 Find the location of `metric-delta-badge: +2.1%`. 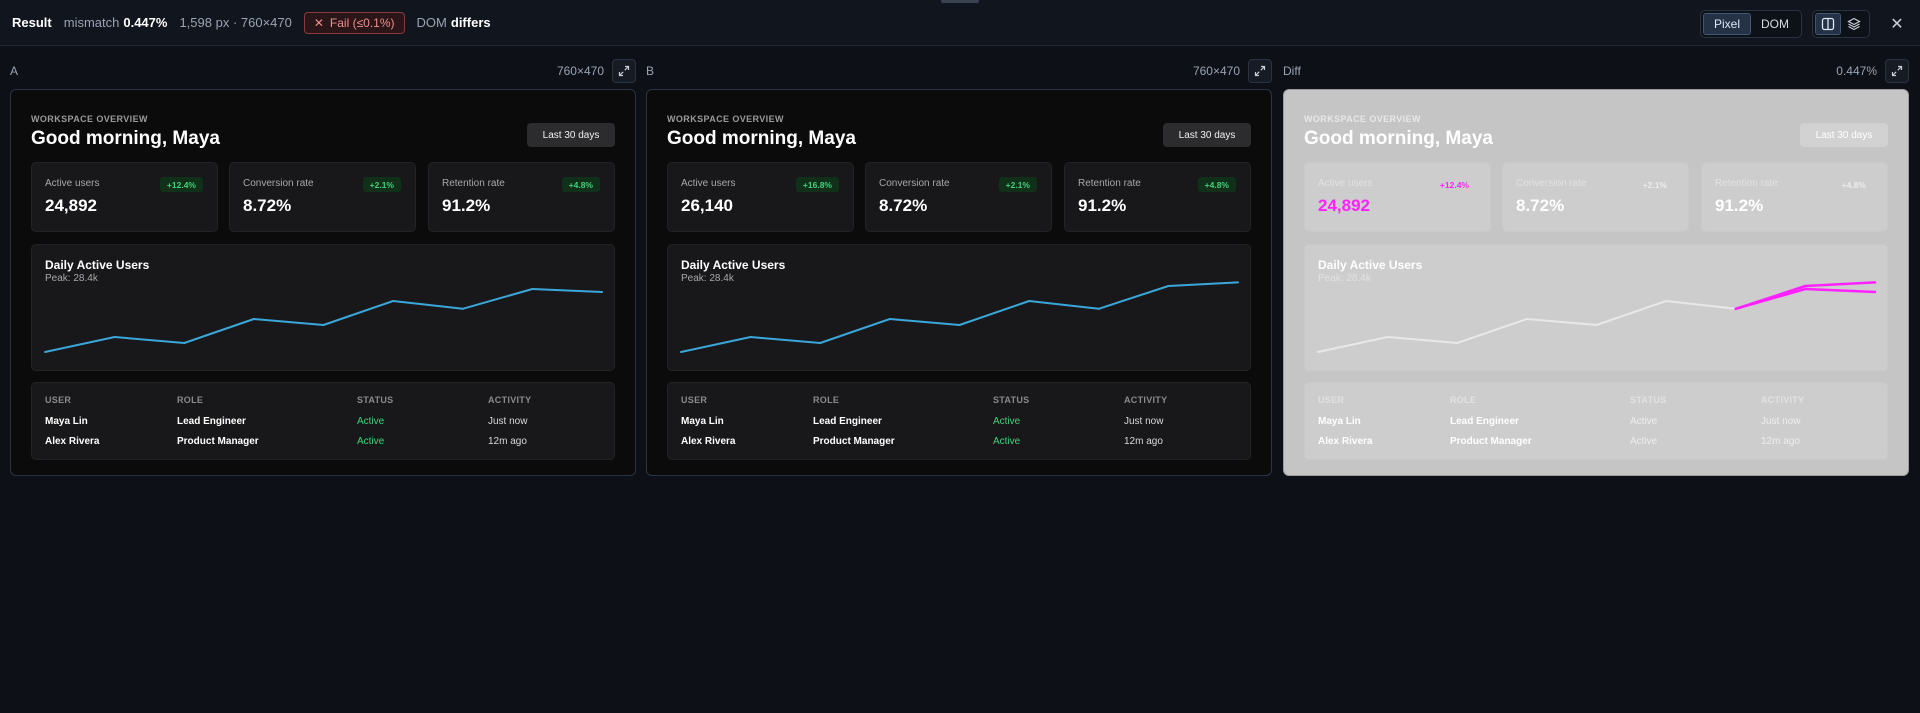

metric-delta-badge: +2.1% is located at coordinates (1017, 184).